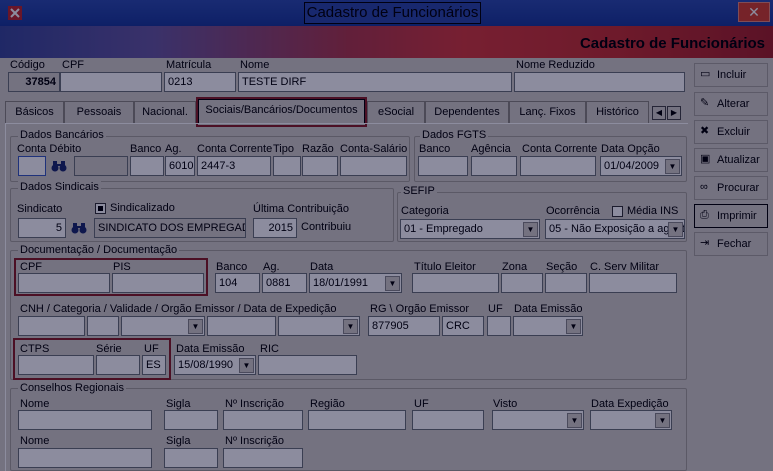  What do you see at coordinates (454, 135) in the screenshot?
I see `dados-fgts-title: Dados FGTS` at bounding box center [454, 135].